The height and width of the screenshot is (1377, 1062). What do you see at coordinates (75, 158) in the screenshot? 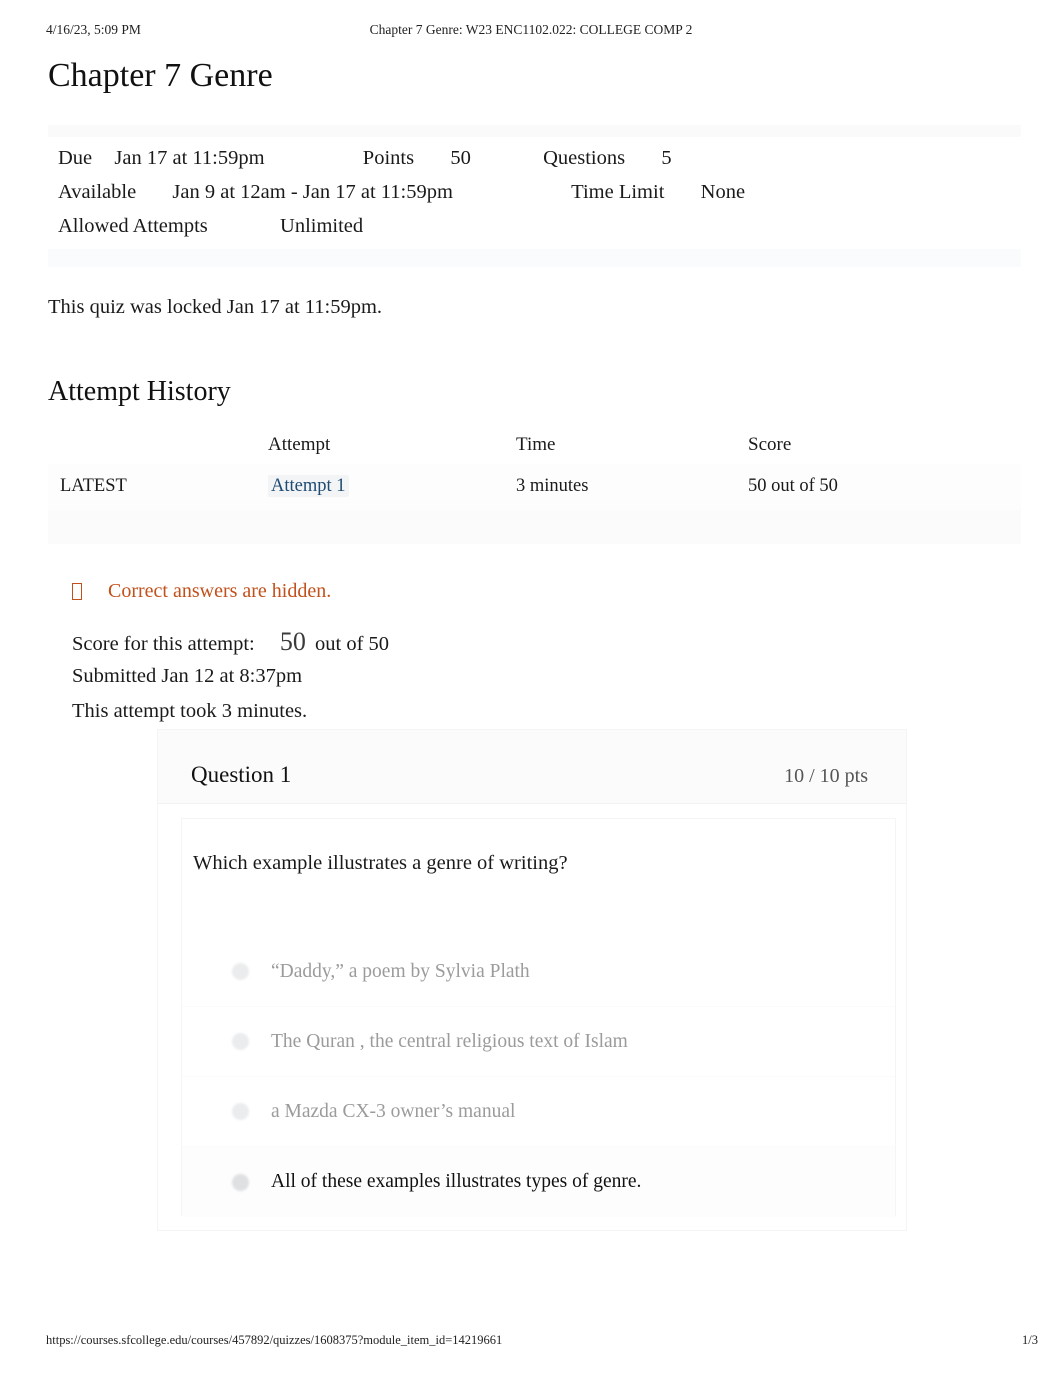
I see `due-label: Due` at bounding box center [75, 158].